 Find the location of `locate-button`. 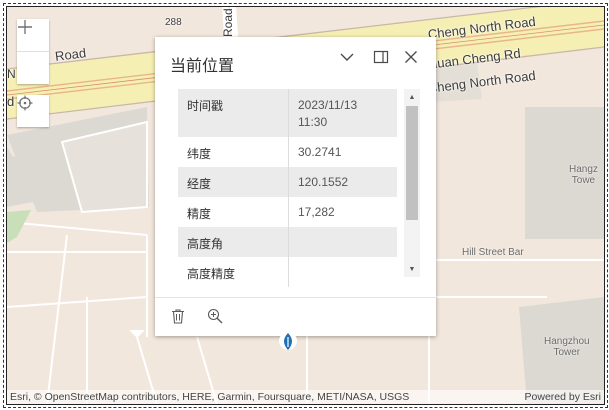

locate-button is located at coordinates (33, 111).